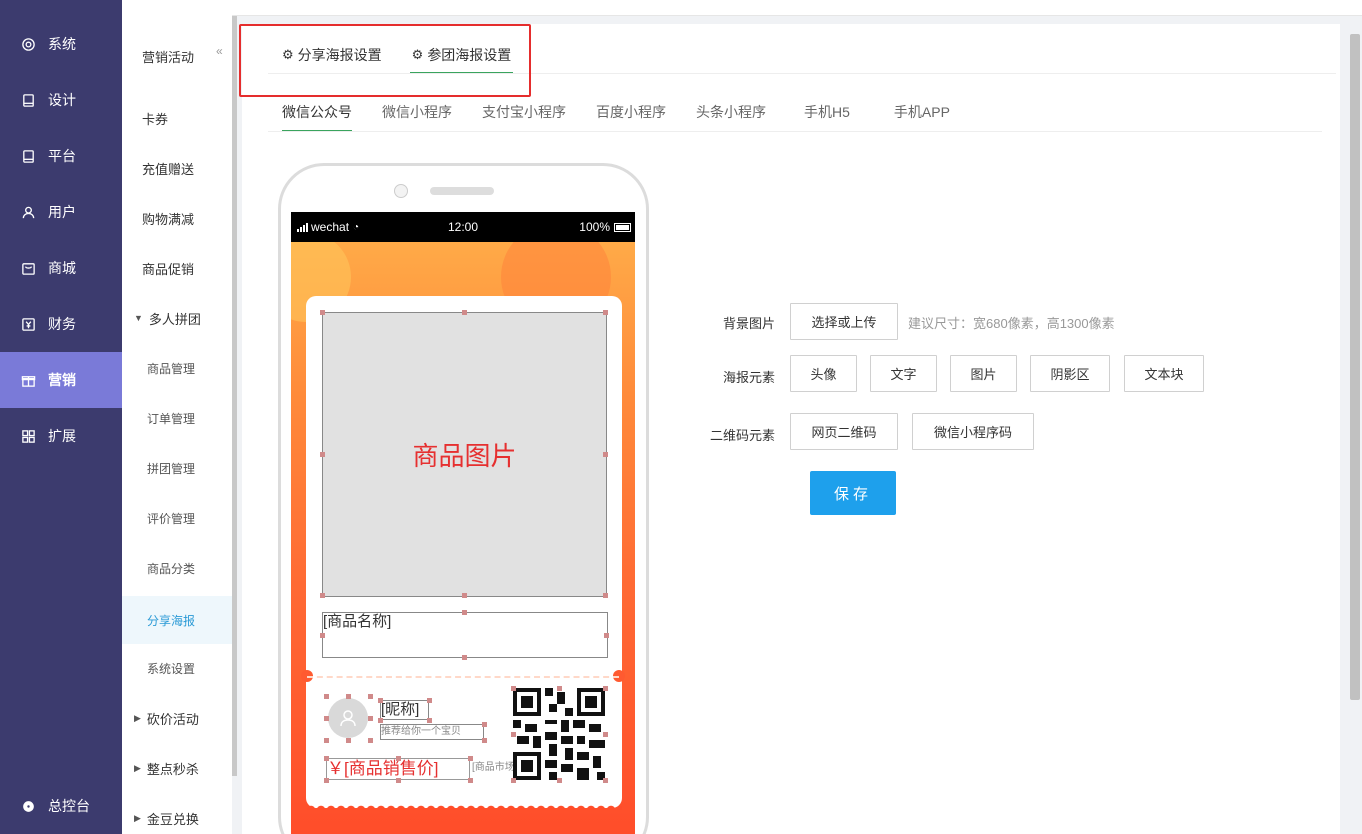 The height and width of the screenshot is (834, 1362). What do you see at coordinates (853, 493) in the screenshot?
I see `save-button: 保存` at bounding box center [853, 493].